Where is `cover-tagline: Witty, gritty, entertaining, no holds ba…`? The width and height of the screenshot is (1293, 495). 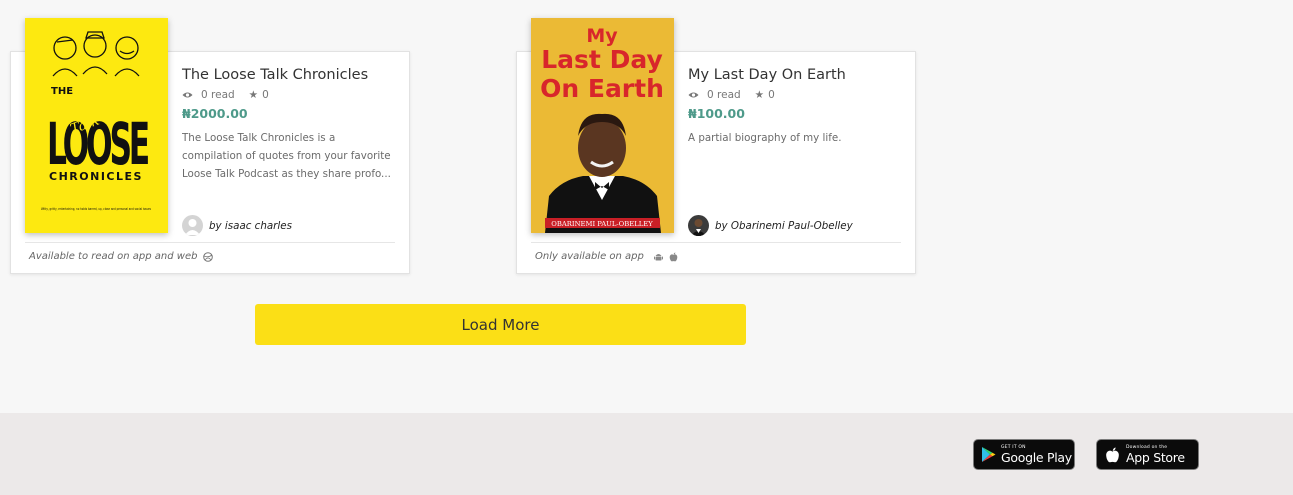 cover-tagline: Witty, gritty, entertaining, no holds ba… is located at coordinates (96, 209).